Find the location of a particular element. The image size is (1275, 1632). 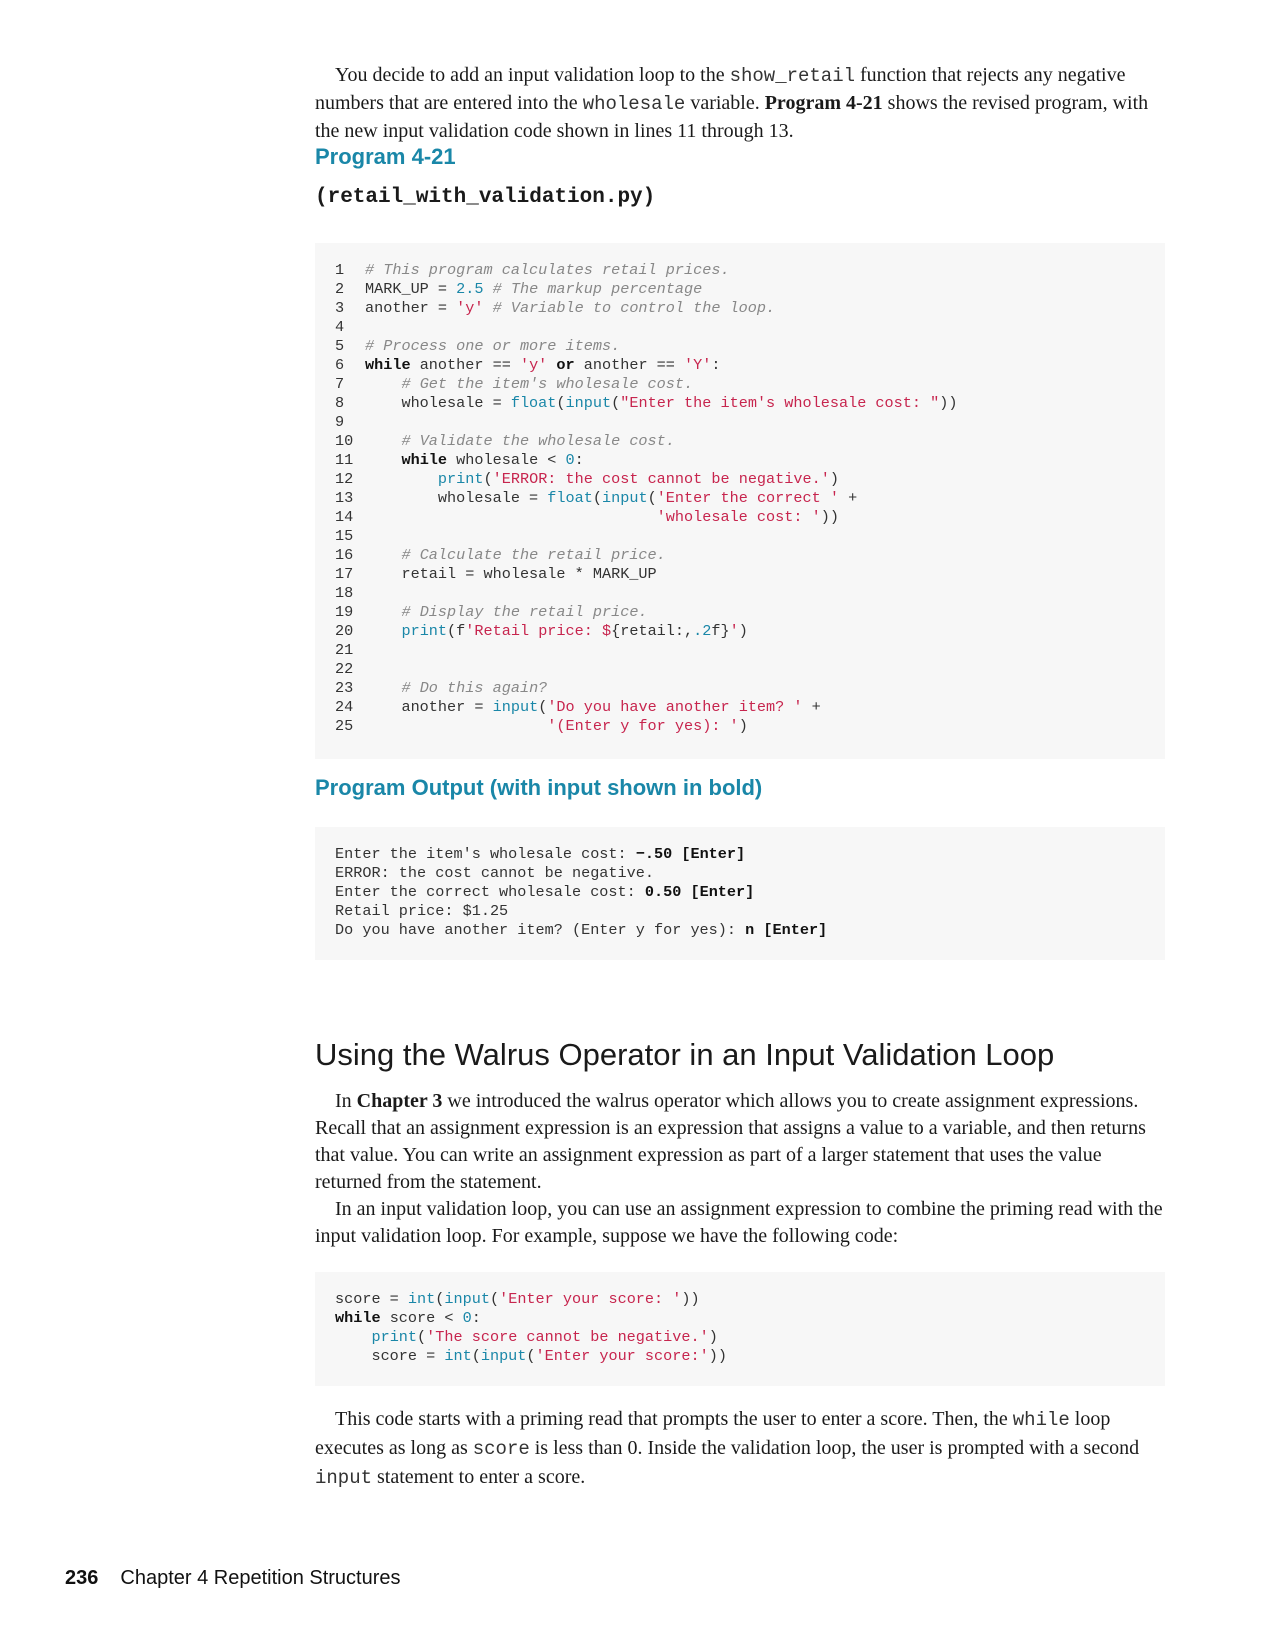

code-line: 18 is located at coordinates (344, 593).